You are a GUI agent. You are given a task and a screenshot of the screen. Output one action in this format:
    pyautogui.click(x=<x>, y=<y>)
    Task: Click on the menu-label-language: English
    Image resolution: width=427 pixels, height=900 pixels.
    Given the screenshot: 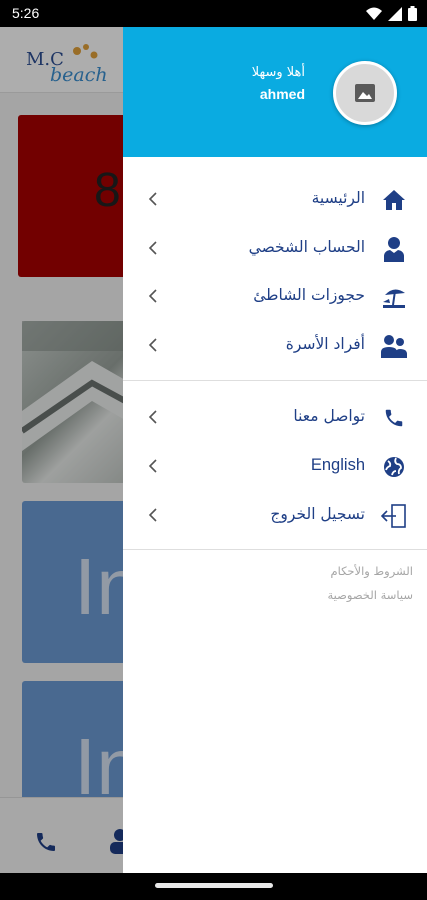 What is the action you would take?
    pyautogui.click(x=337, y=465)
    